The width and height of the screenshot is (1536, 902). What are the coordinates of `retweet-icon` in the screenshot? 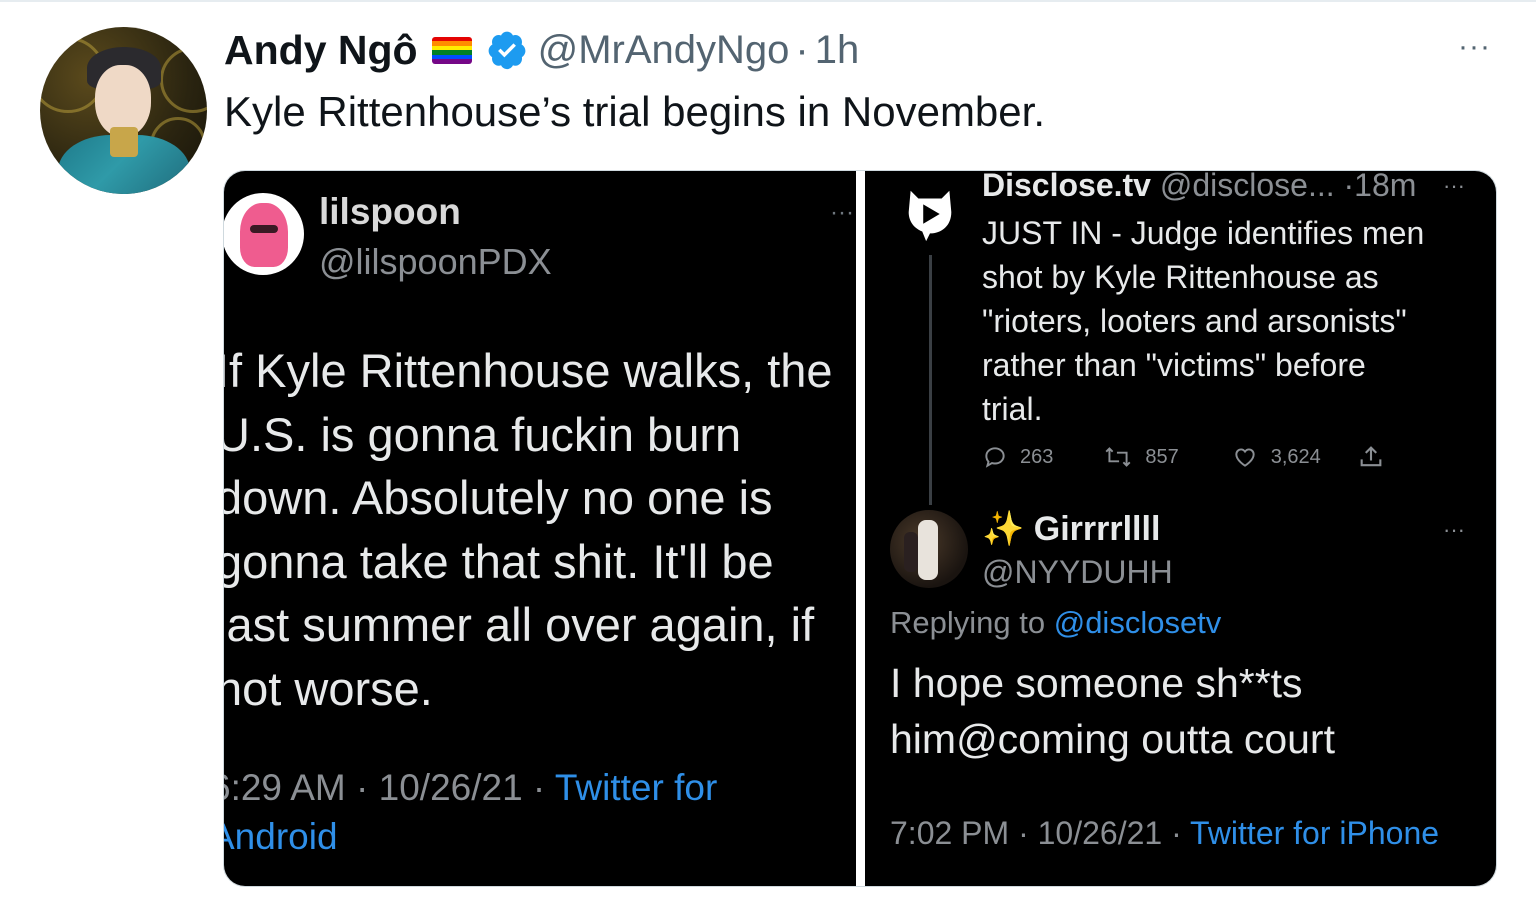 It's located at (1118, 457).